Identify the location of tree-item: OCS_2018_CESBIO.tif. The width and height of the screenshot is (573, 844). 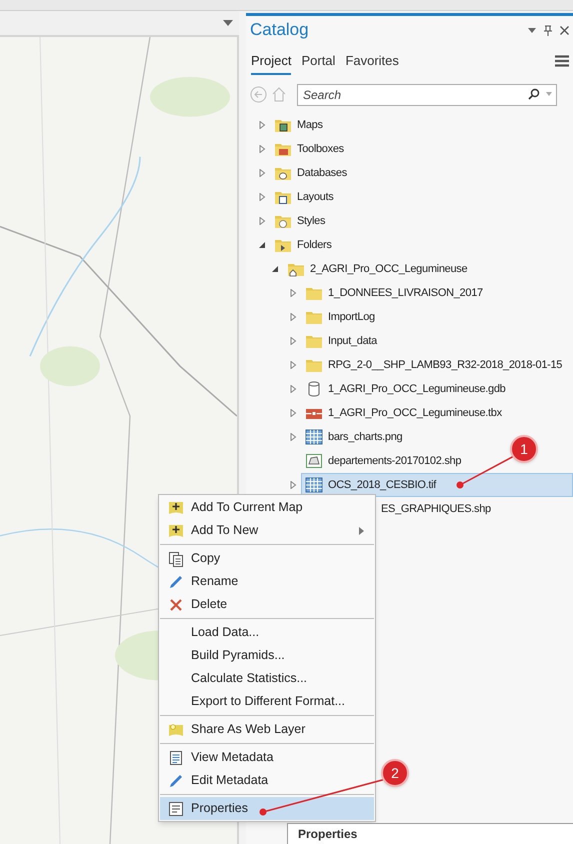
(437, 485).